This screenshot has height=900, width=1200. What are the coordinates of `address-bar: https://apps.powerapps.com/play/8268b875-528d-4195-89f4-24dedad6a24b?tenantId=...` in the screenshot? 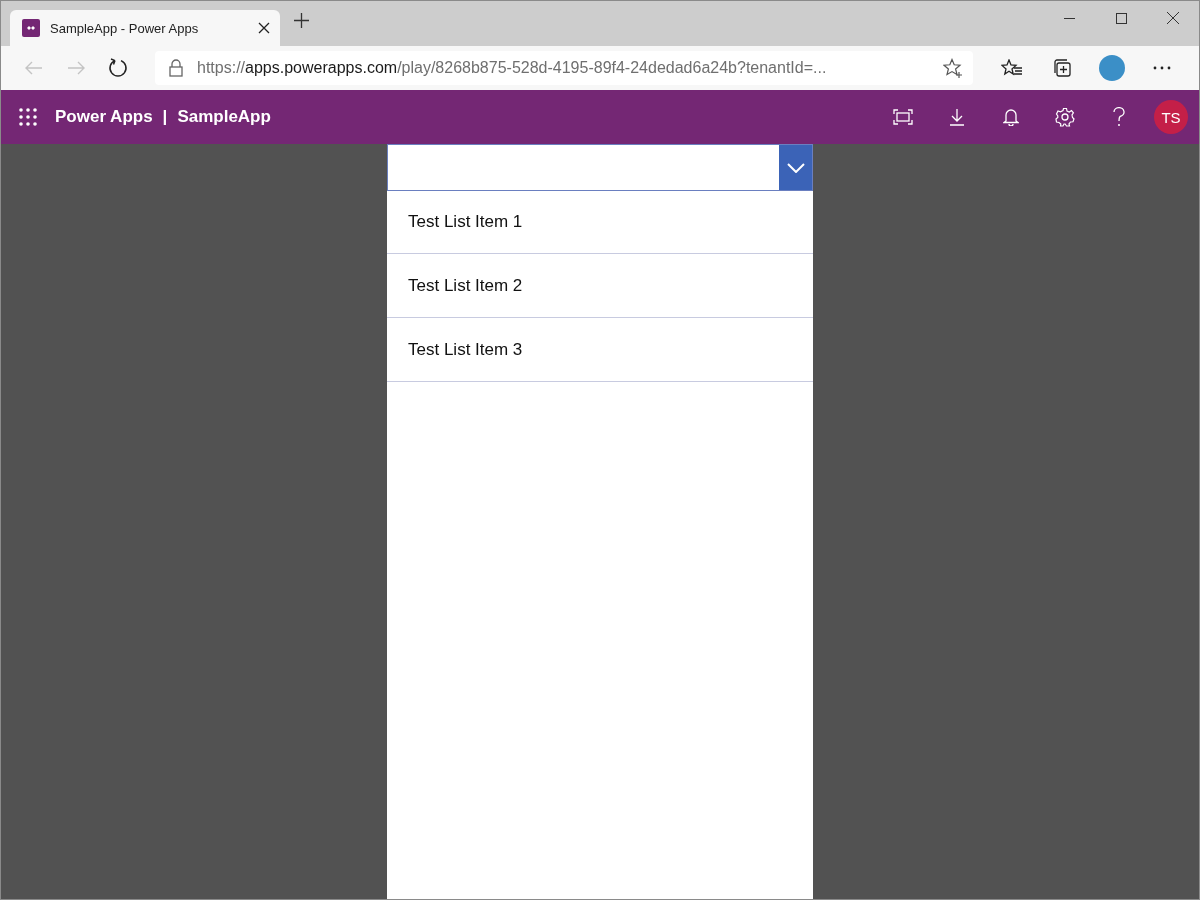 It's located at (564, 68).